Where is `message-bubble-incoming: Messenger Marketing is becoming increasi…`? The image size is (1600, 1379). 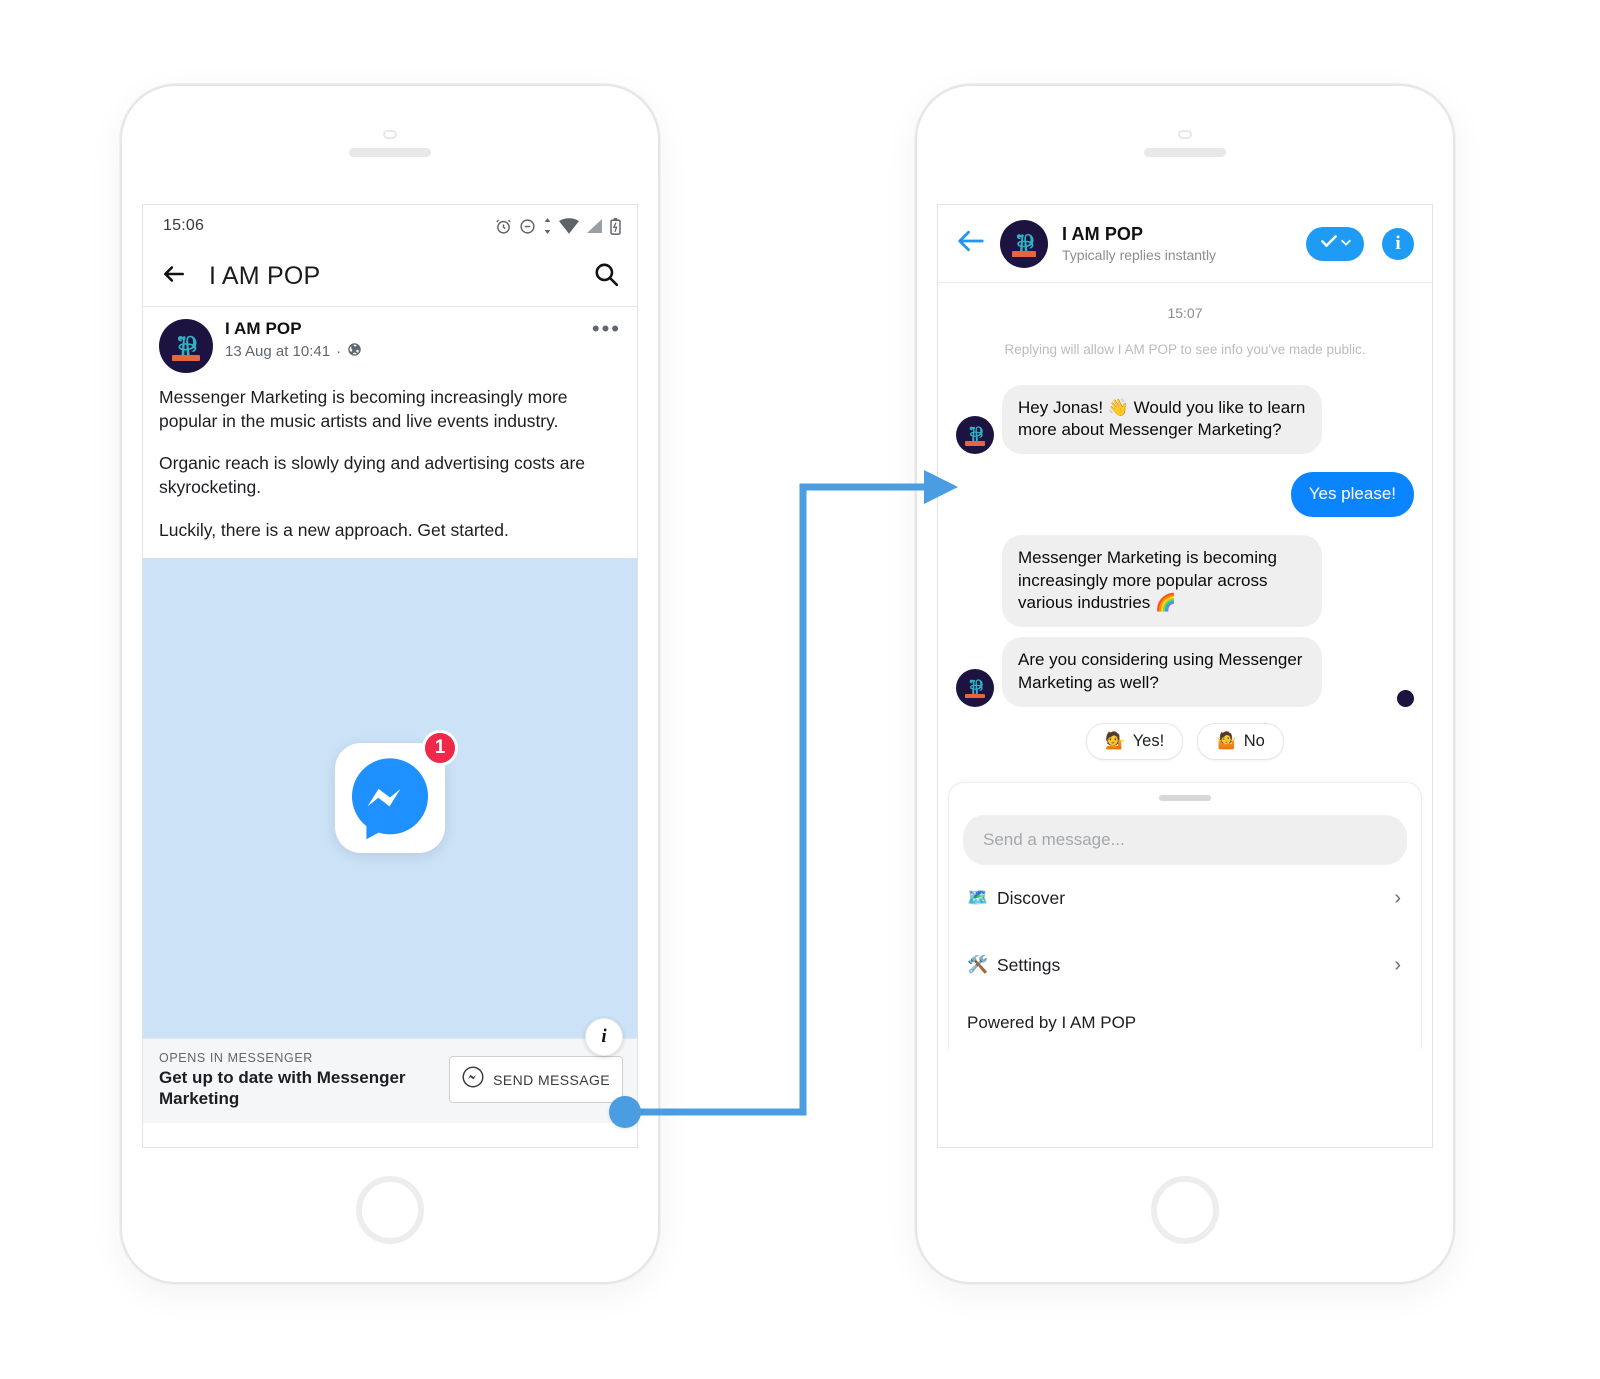 message-bubble-incoming: Messenger Marketing is becoming increasi… is located at coordinates (1162, 581).